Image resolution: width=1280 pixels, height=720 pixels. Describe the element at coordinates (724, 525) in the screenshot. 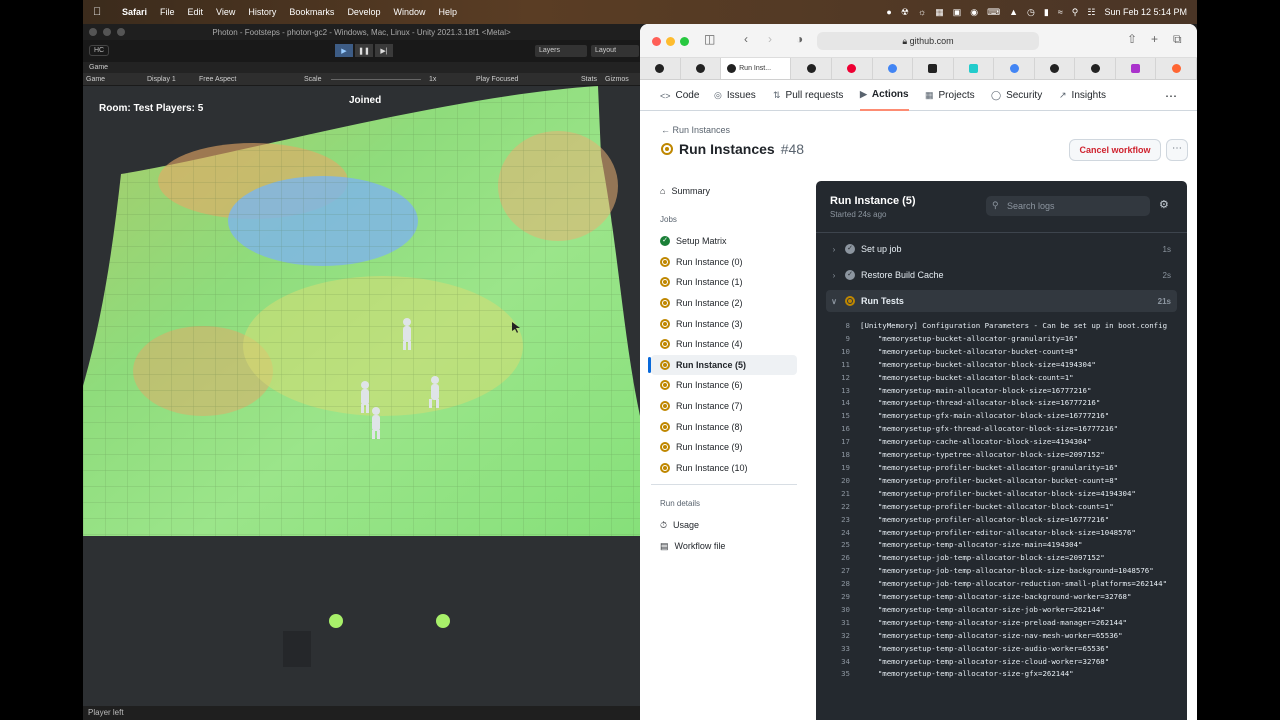

I see `sidebar-item-usage: ⏱ Usage` at that location.